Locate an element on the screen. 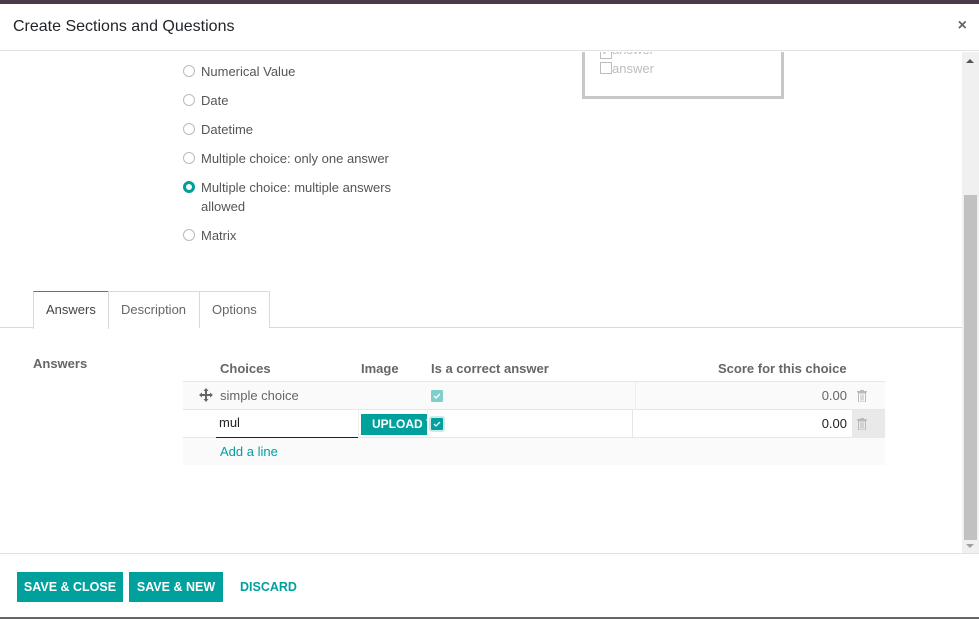 The image size is (979, 619). radio-date: Date is located at coordinates (298, 100).